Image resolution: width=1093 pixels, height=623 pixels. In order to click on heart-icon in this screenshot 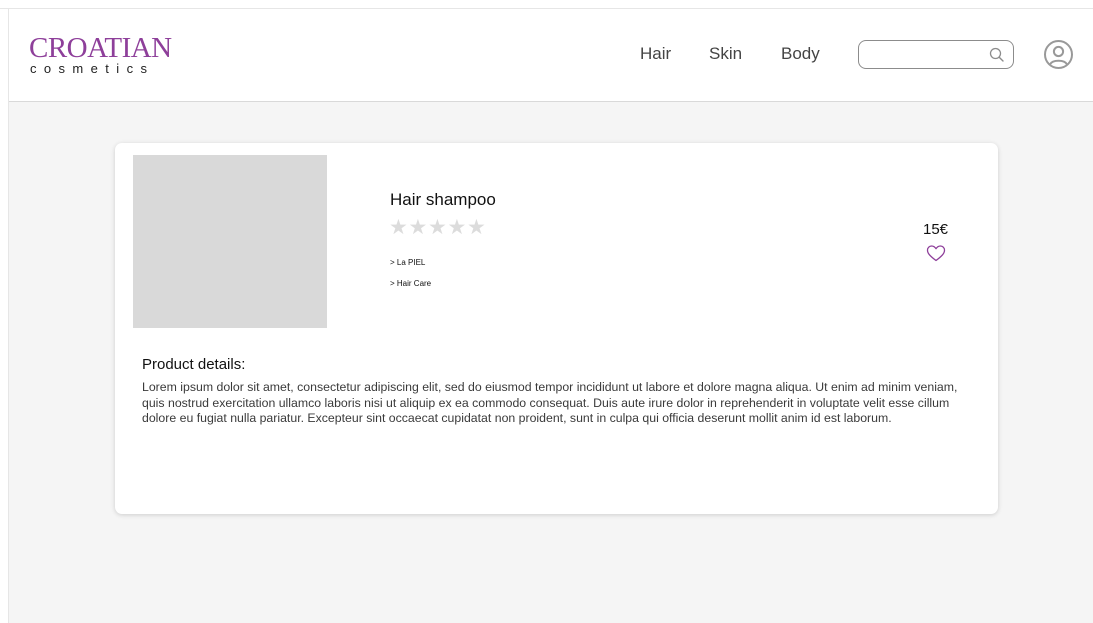, I will do `click(936, 253)`.